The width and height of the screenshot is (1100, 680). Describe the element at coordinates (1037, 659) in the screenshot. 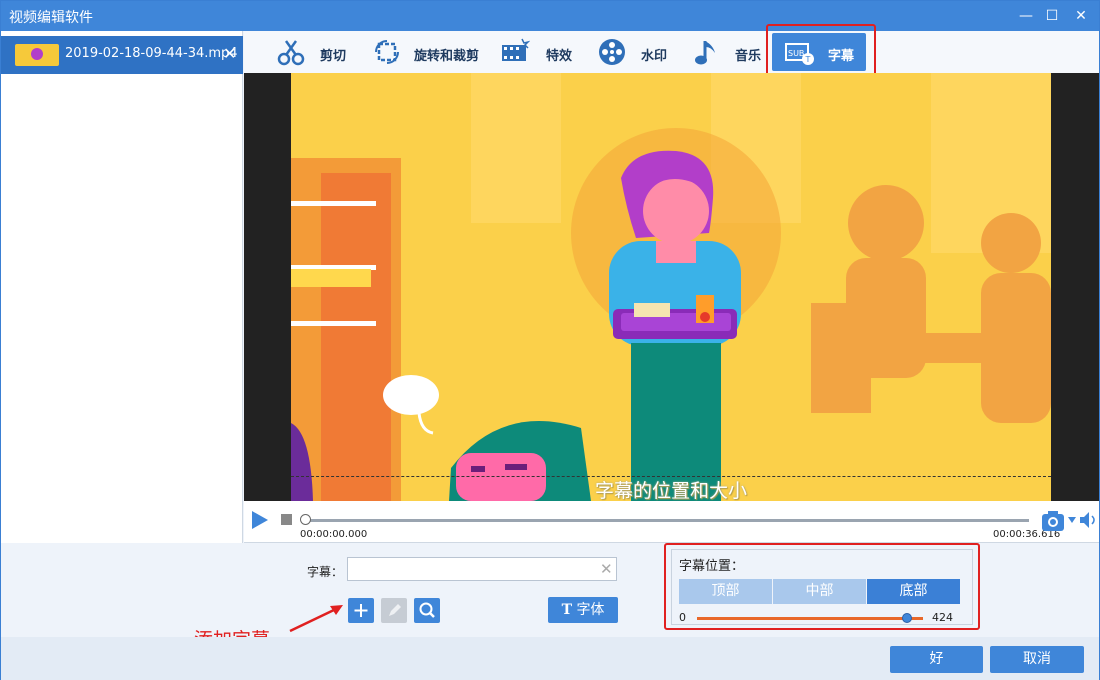

I see `cancel-button: 取消` at that location.